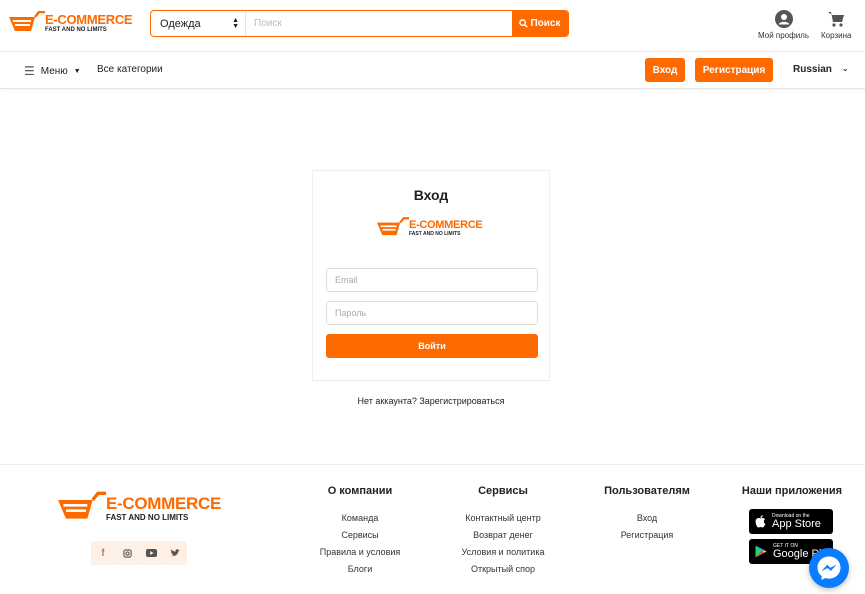 This screenshot has height=594, width=865. I want to click on all-categories-link: Все категории, so click(130, 69).